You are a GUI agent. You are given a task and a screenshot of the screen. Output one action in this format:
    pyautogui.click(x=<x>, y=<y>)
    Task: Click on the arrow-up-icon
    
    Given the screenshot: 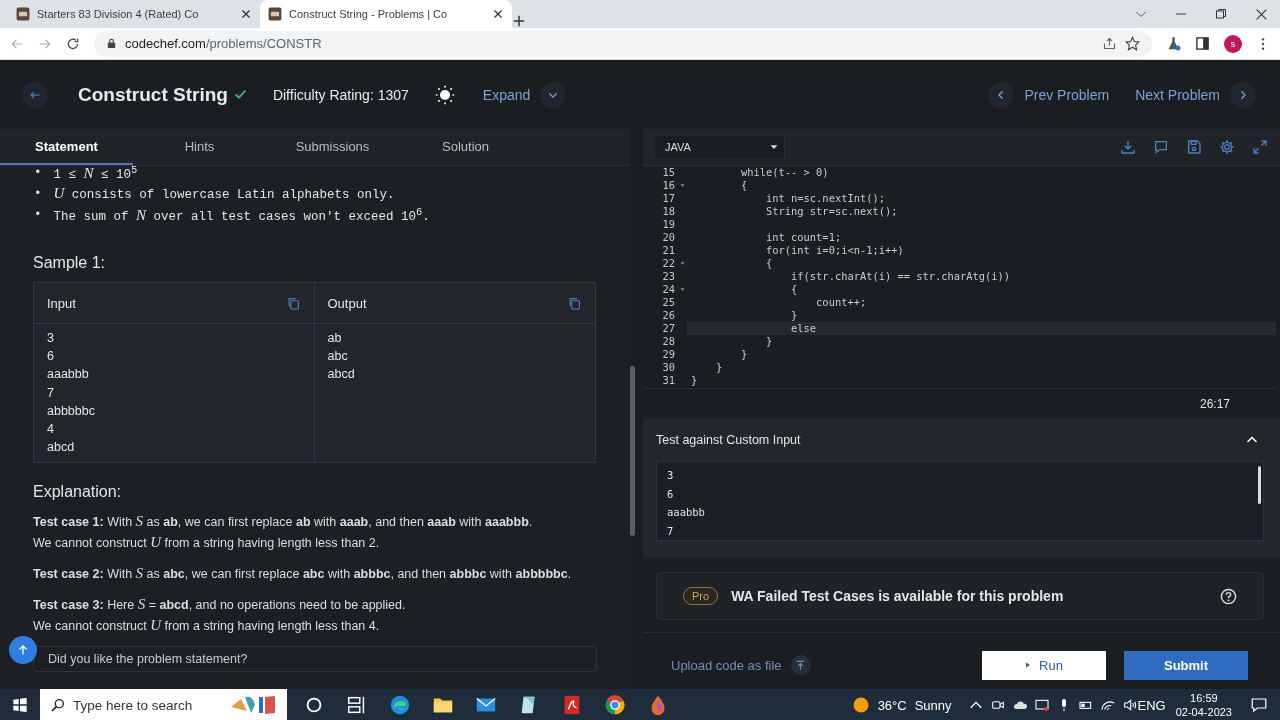 What is the action you would take?
    pyautogui.click(x=23, y=650)
    